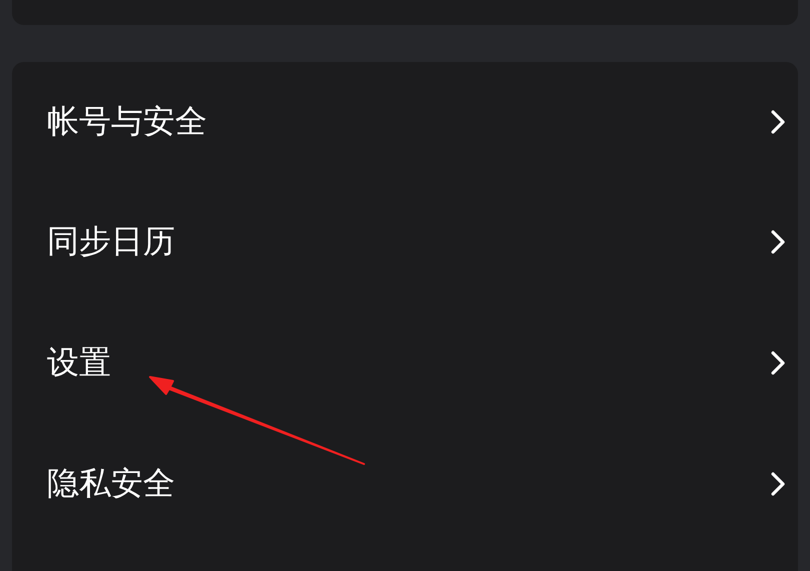 This screenshot has height=571, width=810. I want to click on menu-item-label: 设置, so click(79, 362).